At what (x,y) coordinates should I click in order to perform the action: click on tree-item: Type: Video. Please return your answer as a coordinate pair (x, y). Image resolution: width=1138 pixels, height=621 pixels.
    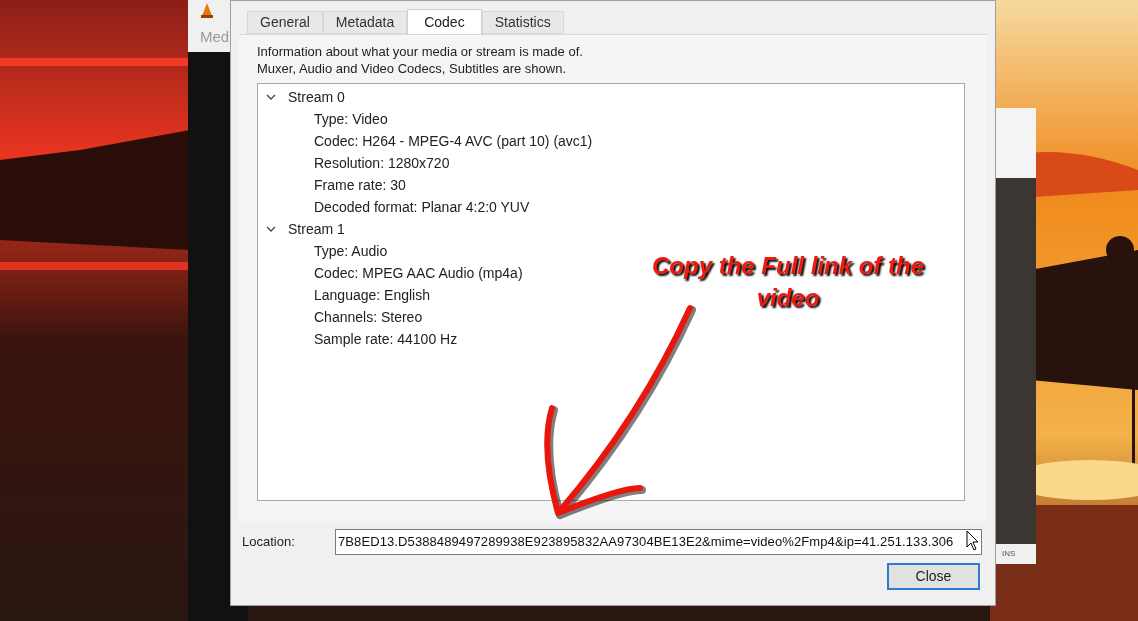
    Looking at the image, I should click on (351, 119).